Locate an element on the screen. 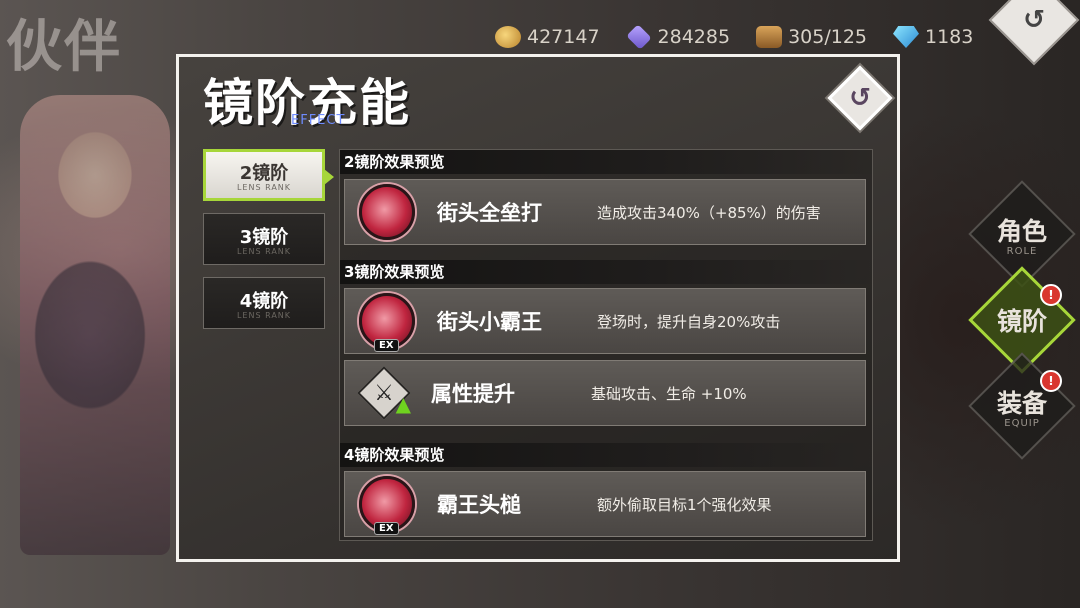  tab-label: 3镜阶 is located at coordinates (264, 237).